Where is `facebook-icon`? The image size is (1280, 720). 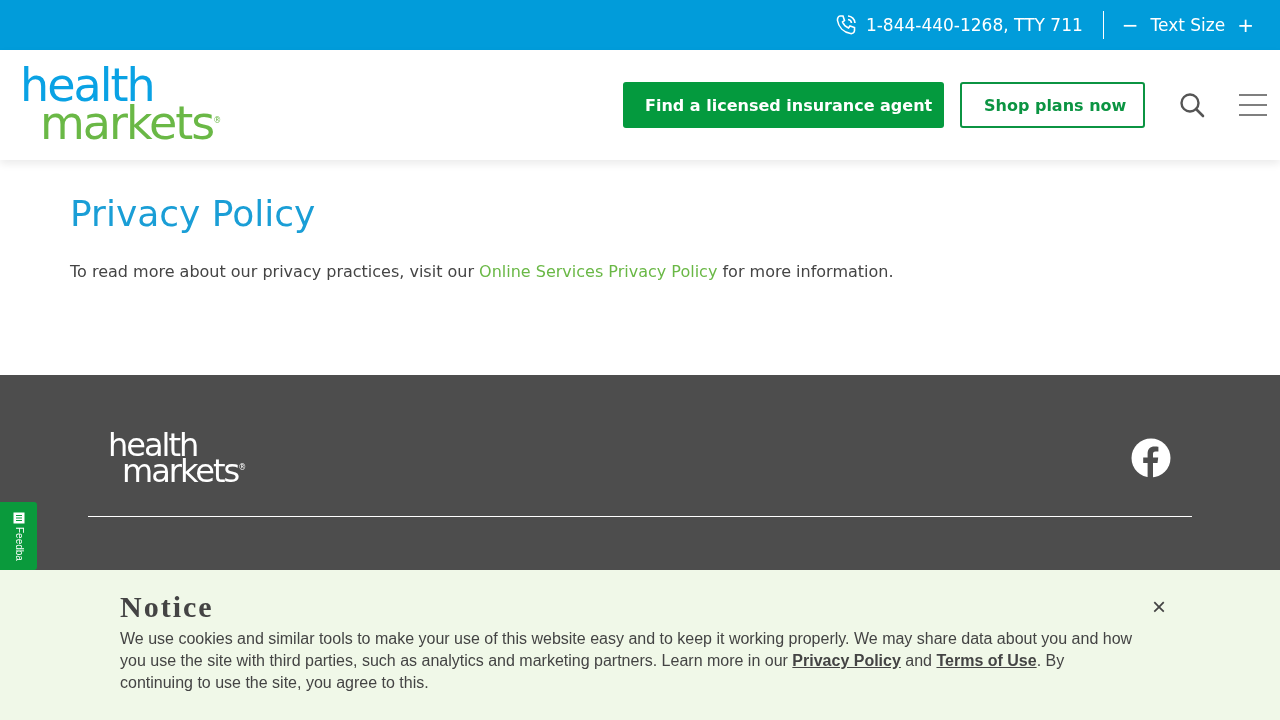
facebook-icon is located at coordinates (1151, 458).